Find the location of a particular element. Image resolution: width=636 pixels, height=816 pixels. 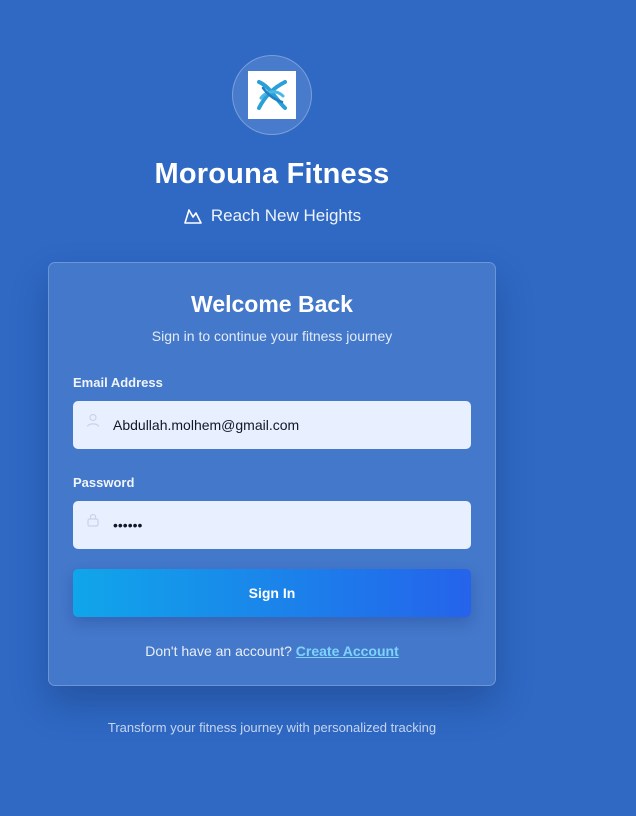

tagline: Reach New Heights is located at coordinates (272, 216).